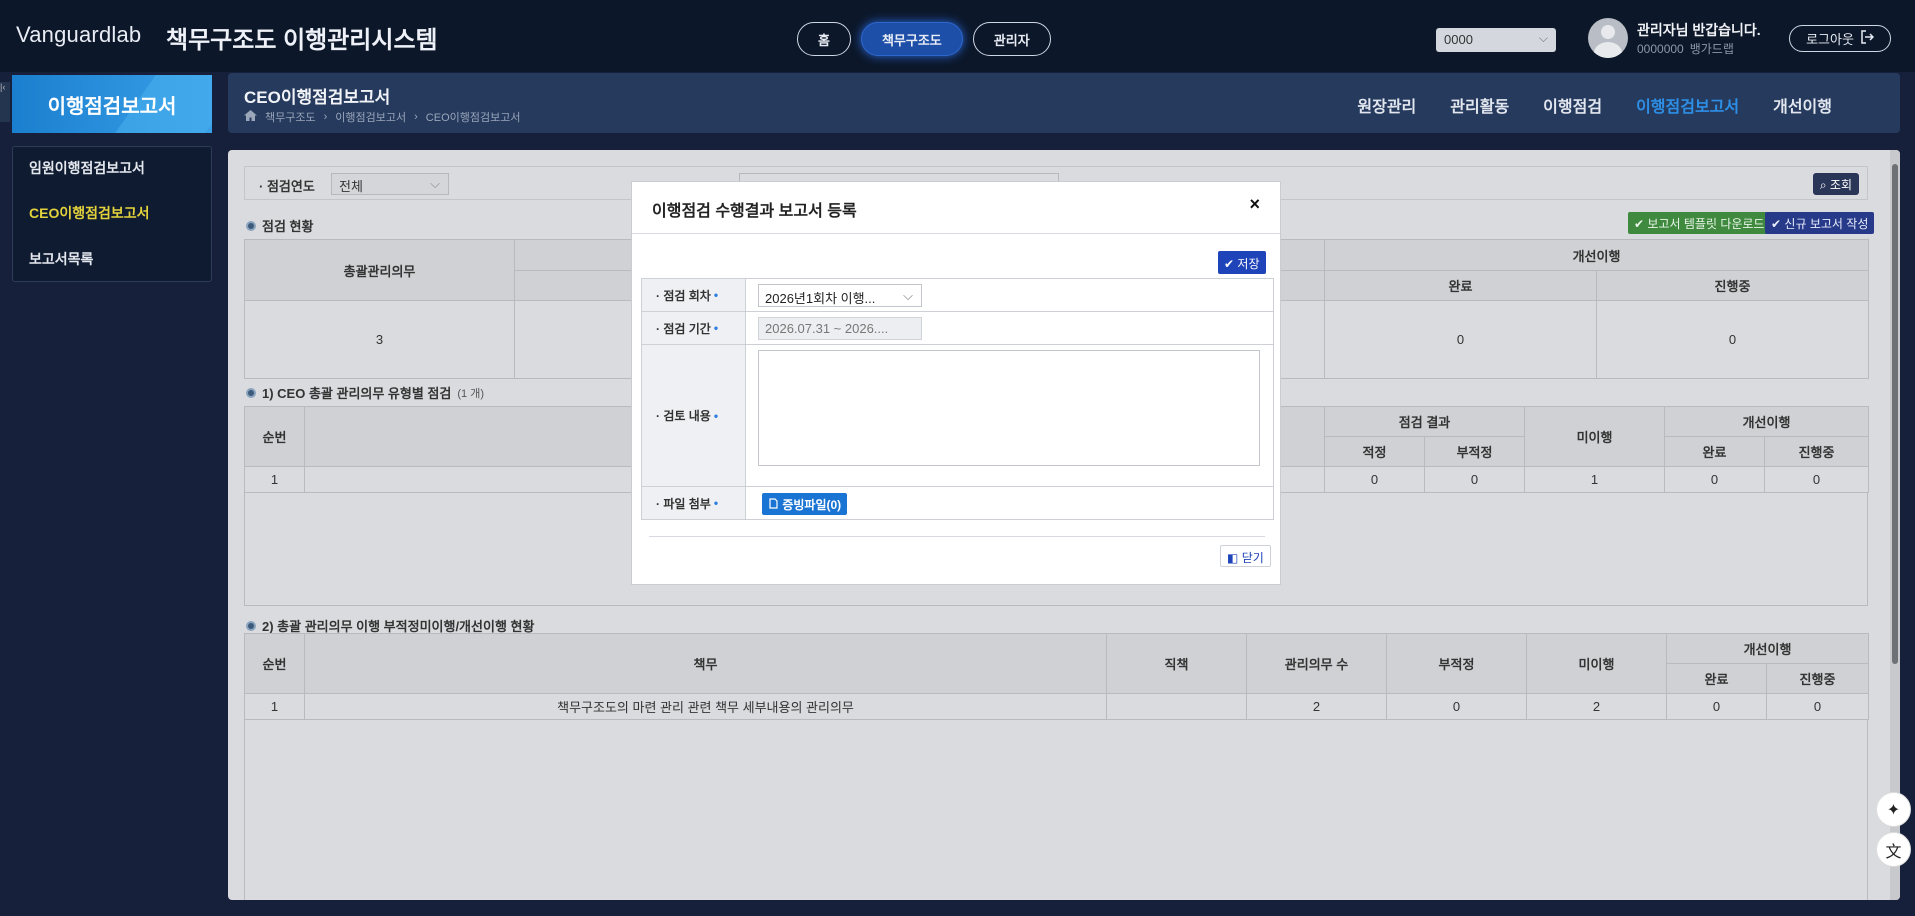  Describe the element at coordinates (1374, 479) in the screenshot. I see `cell-fit: 0` at that location.